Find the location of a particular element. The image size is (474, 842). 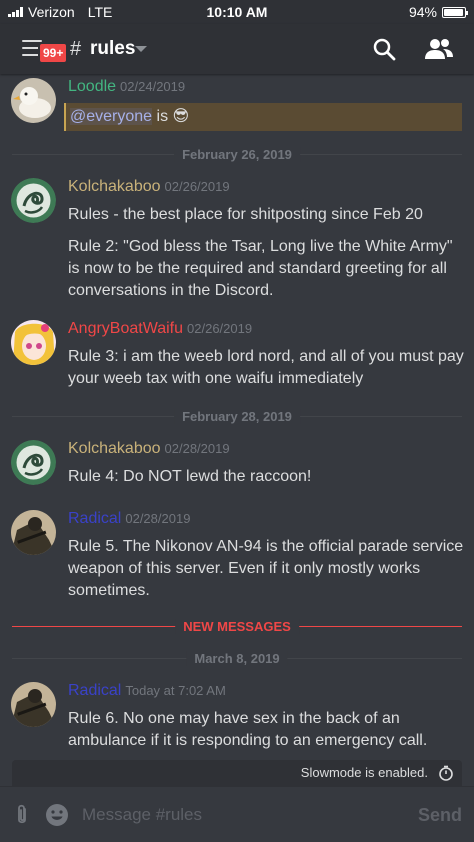

divider-label: NEW MESSAGES is located at coordinates (237, 626).